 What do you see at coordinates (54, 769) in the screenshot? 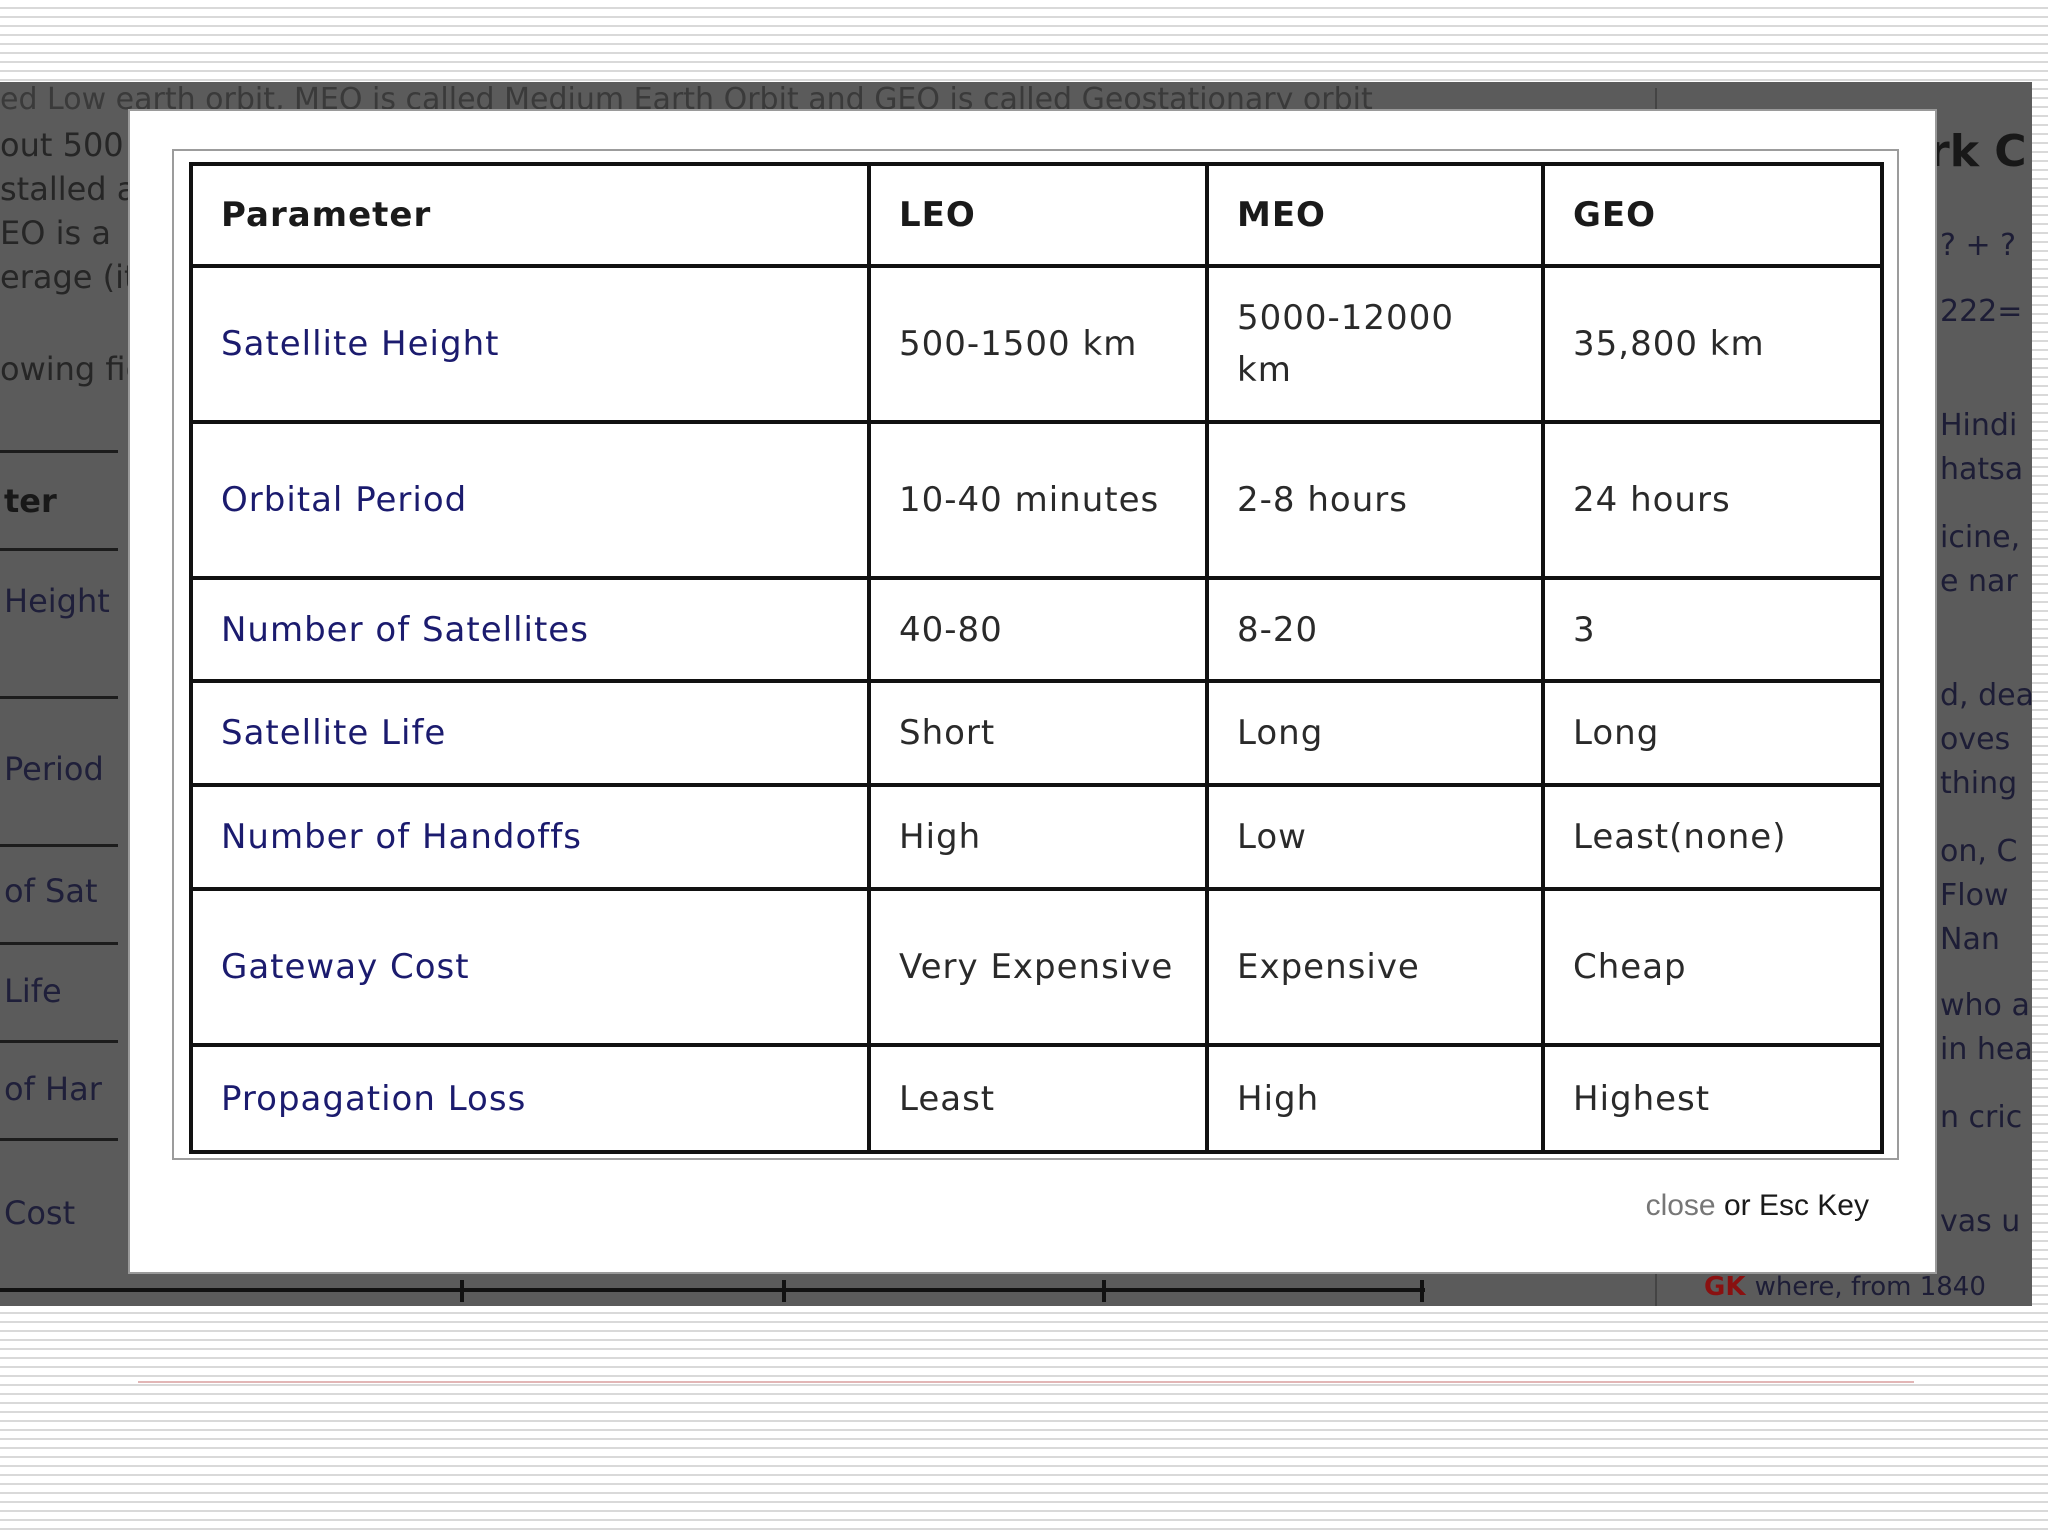
I see `background-table-label: Period` at bounding box center [54, 769].